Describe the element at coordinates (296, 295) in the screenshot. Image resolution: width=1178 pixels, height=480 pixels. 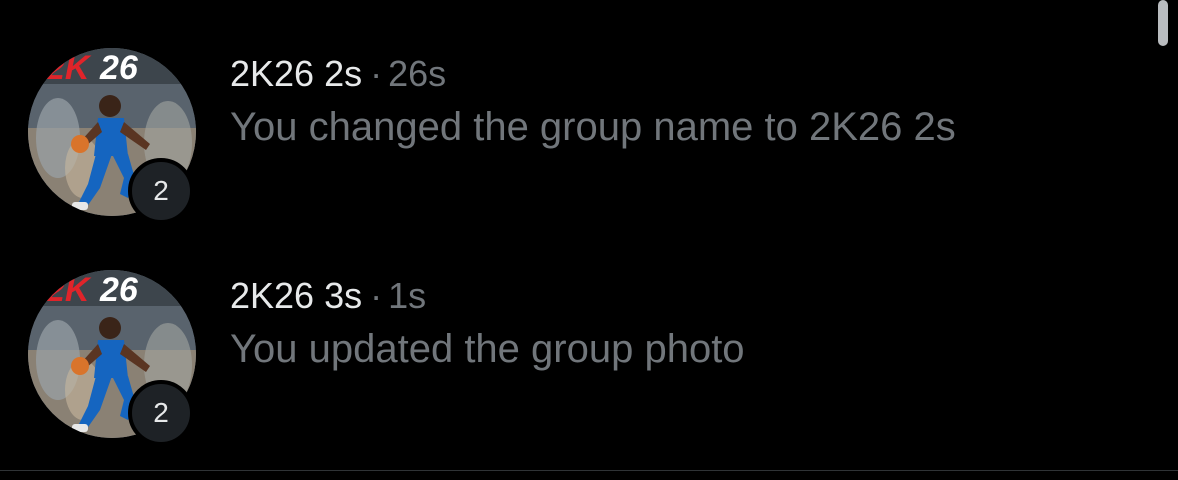
I see `conversation-name: 2K26 3s` at that location.